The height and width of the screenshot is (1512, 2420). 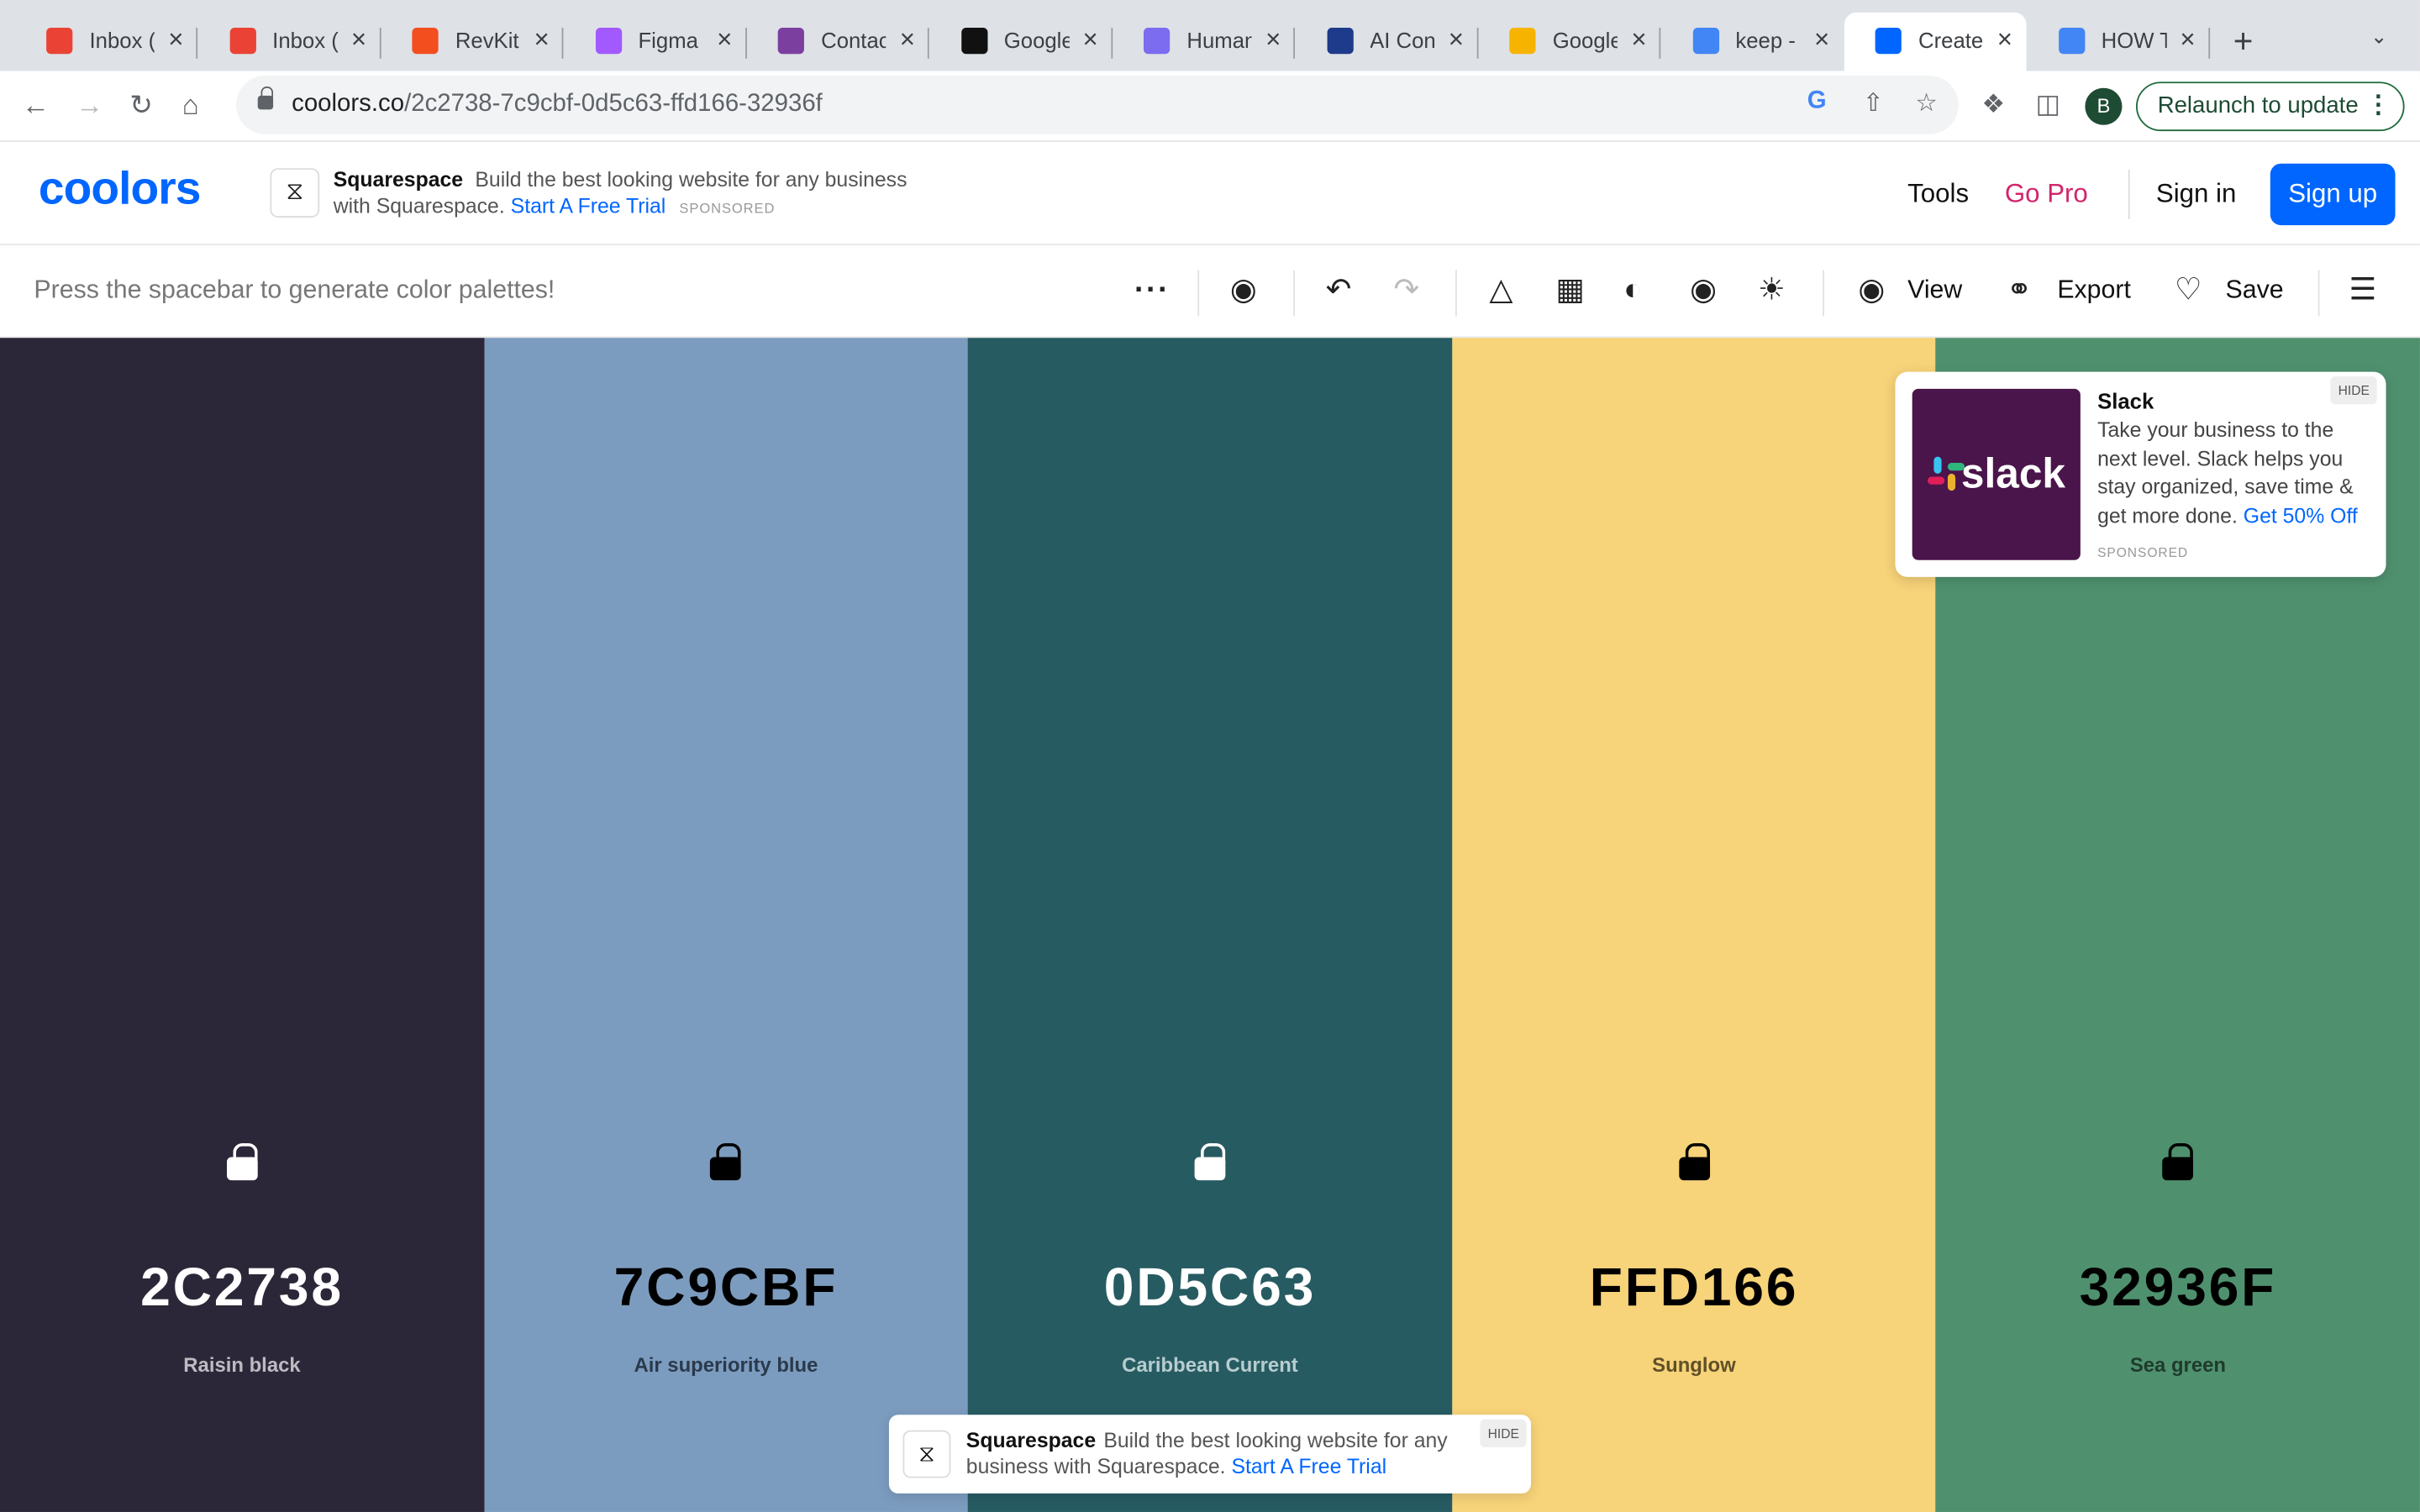 What do you see at coordinates (120, 190) in the screenshot?
I see `coolors-logo: coolors` at bounding box center [120, 190].